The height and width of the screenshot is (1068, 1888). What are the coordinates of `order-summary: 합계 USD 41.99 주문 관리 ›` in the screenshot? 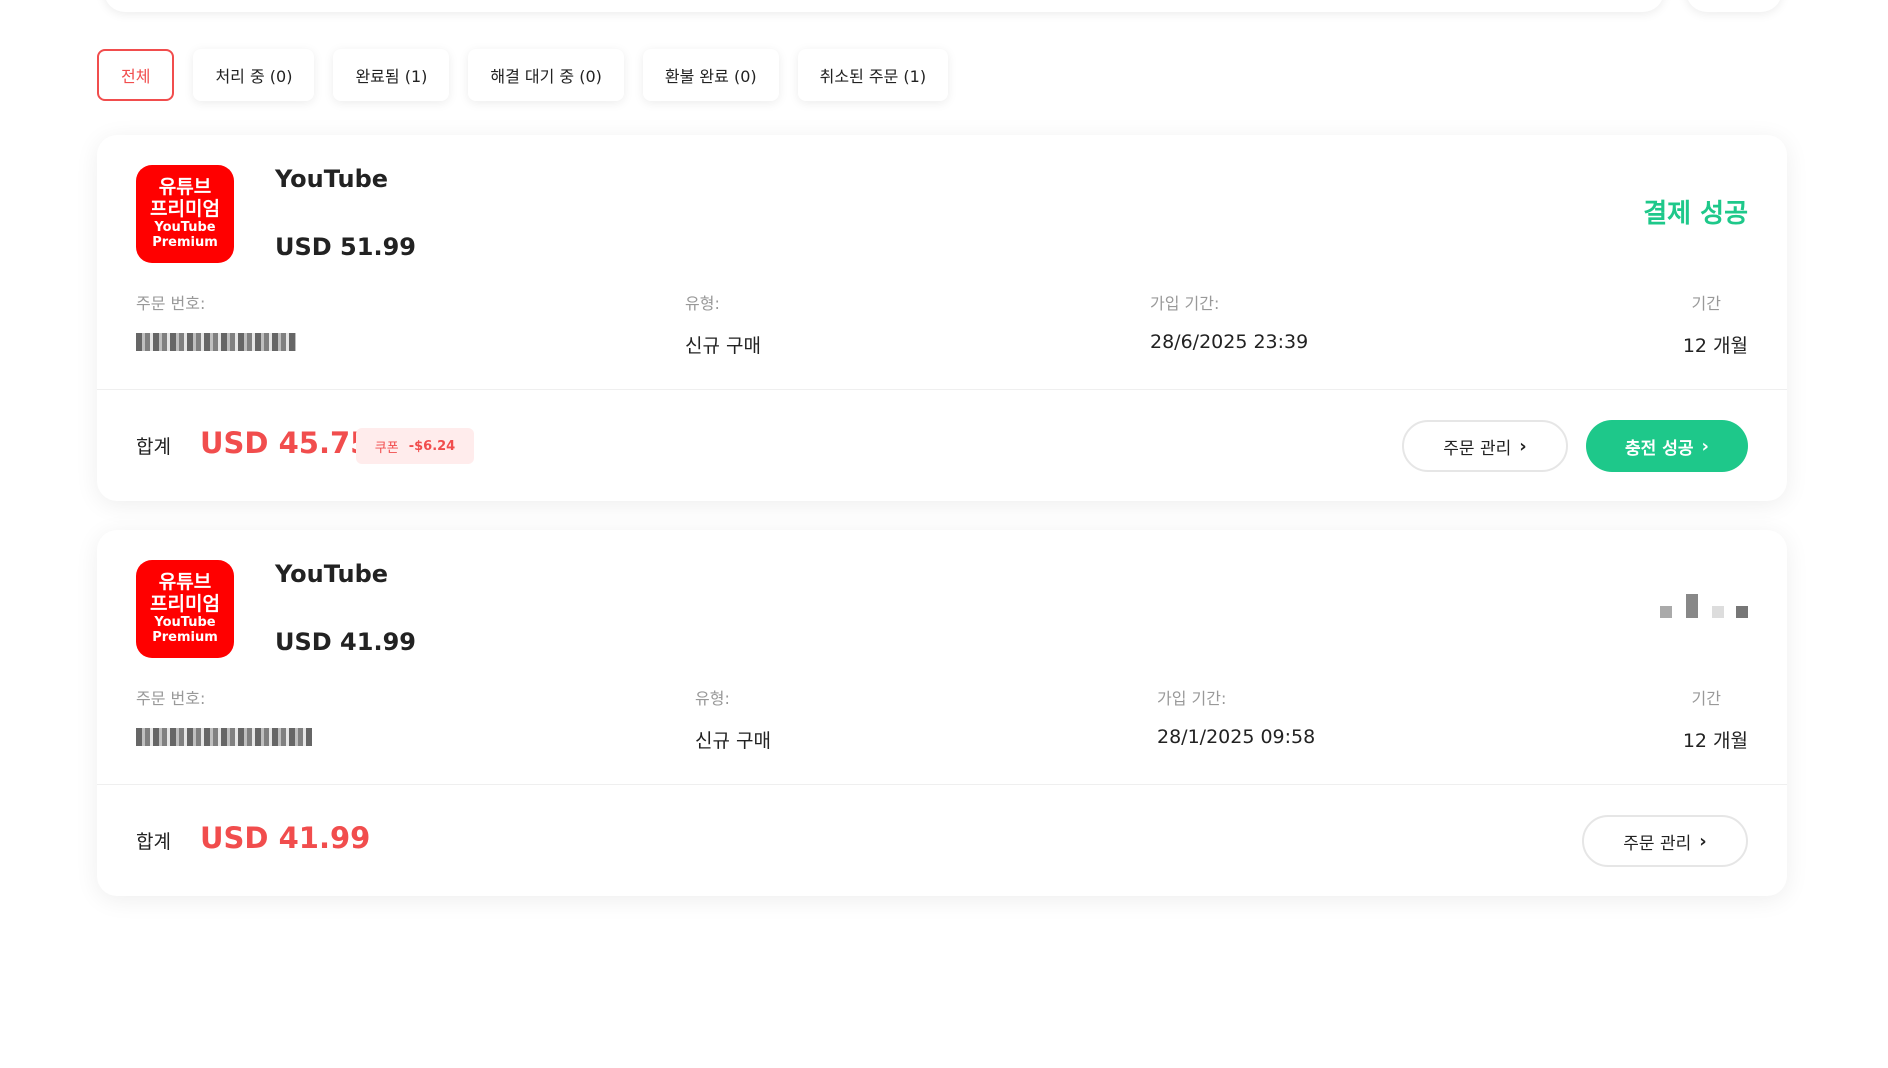 It's located at (942, 840).